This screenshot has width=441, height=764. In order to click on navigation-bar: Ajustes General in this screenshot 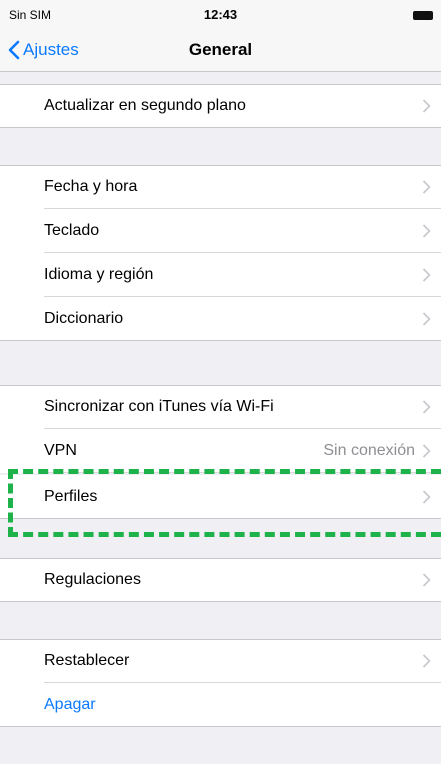, I will do `click(220, 51)`.